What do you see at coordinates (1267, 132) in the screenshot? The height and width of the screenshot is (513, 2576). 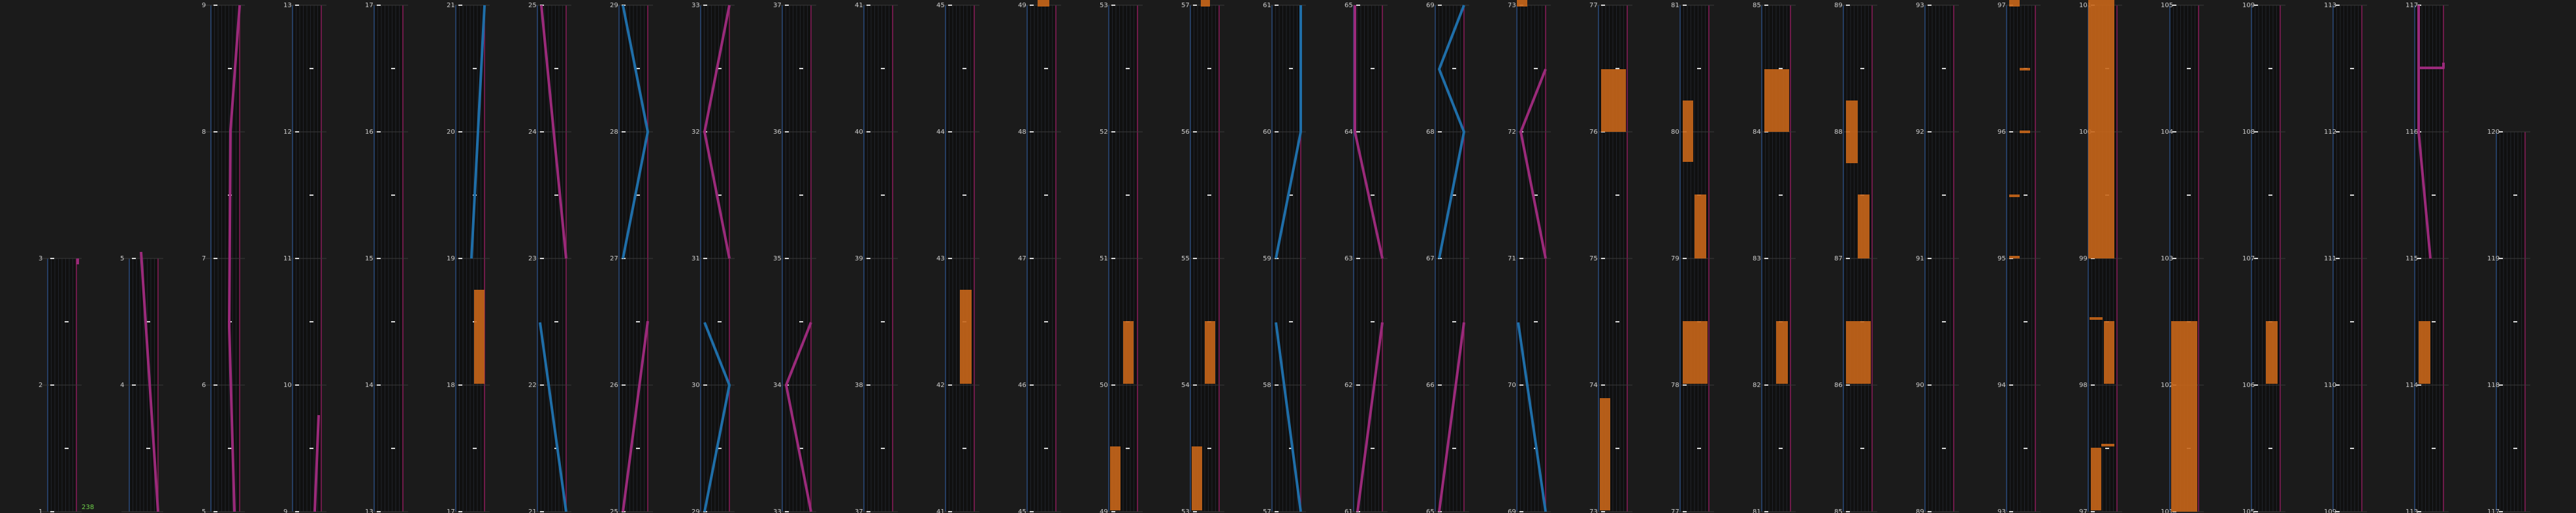 I see `row-label: 60` at bounding box center [1267, 132].